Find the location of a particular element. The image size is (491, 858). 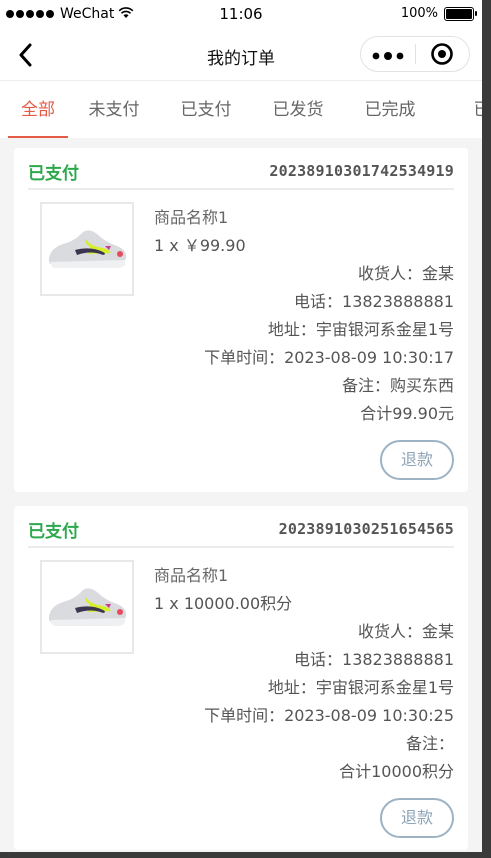

tab-overflow: 已 is located at coordinates (459, 109).